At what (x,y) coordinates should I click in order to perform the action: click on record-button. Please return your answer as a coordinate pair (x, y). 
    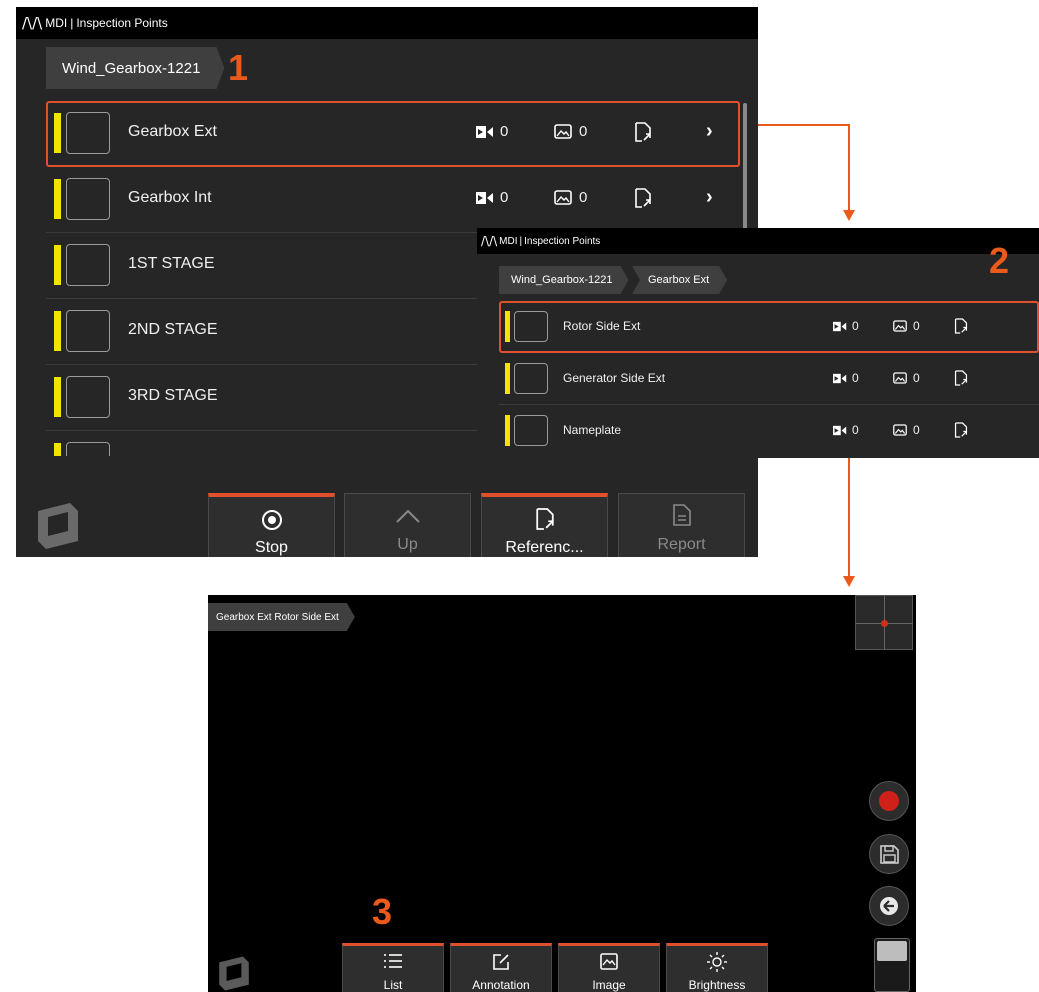
    Looking at the image, I should click on (889, 801).